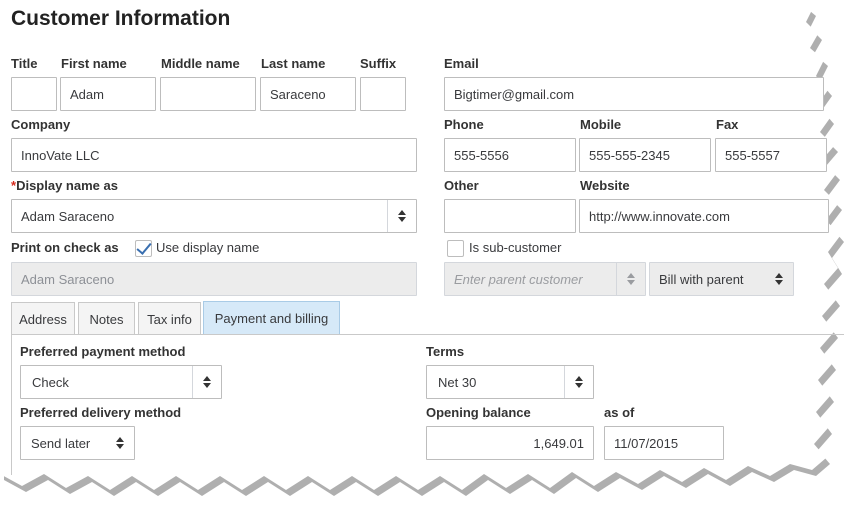 The image size is (844, 505). I want to click on mobile-input: 555-555-2345, so click(645, 155).